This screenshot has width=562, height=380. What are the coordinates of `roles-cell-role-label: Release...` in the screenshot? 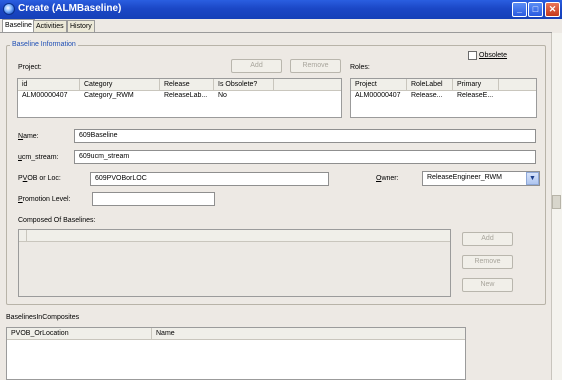 It's located at (430, 95).